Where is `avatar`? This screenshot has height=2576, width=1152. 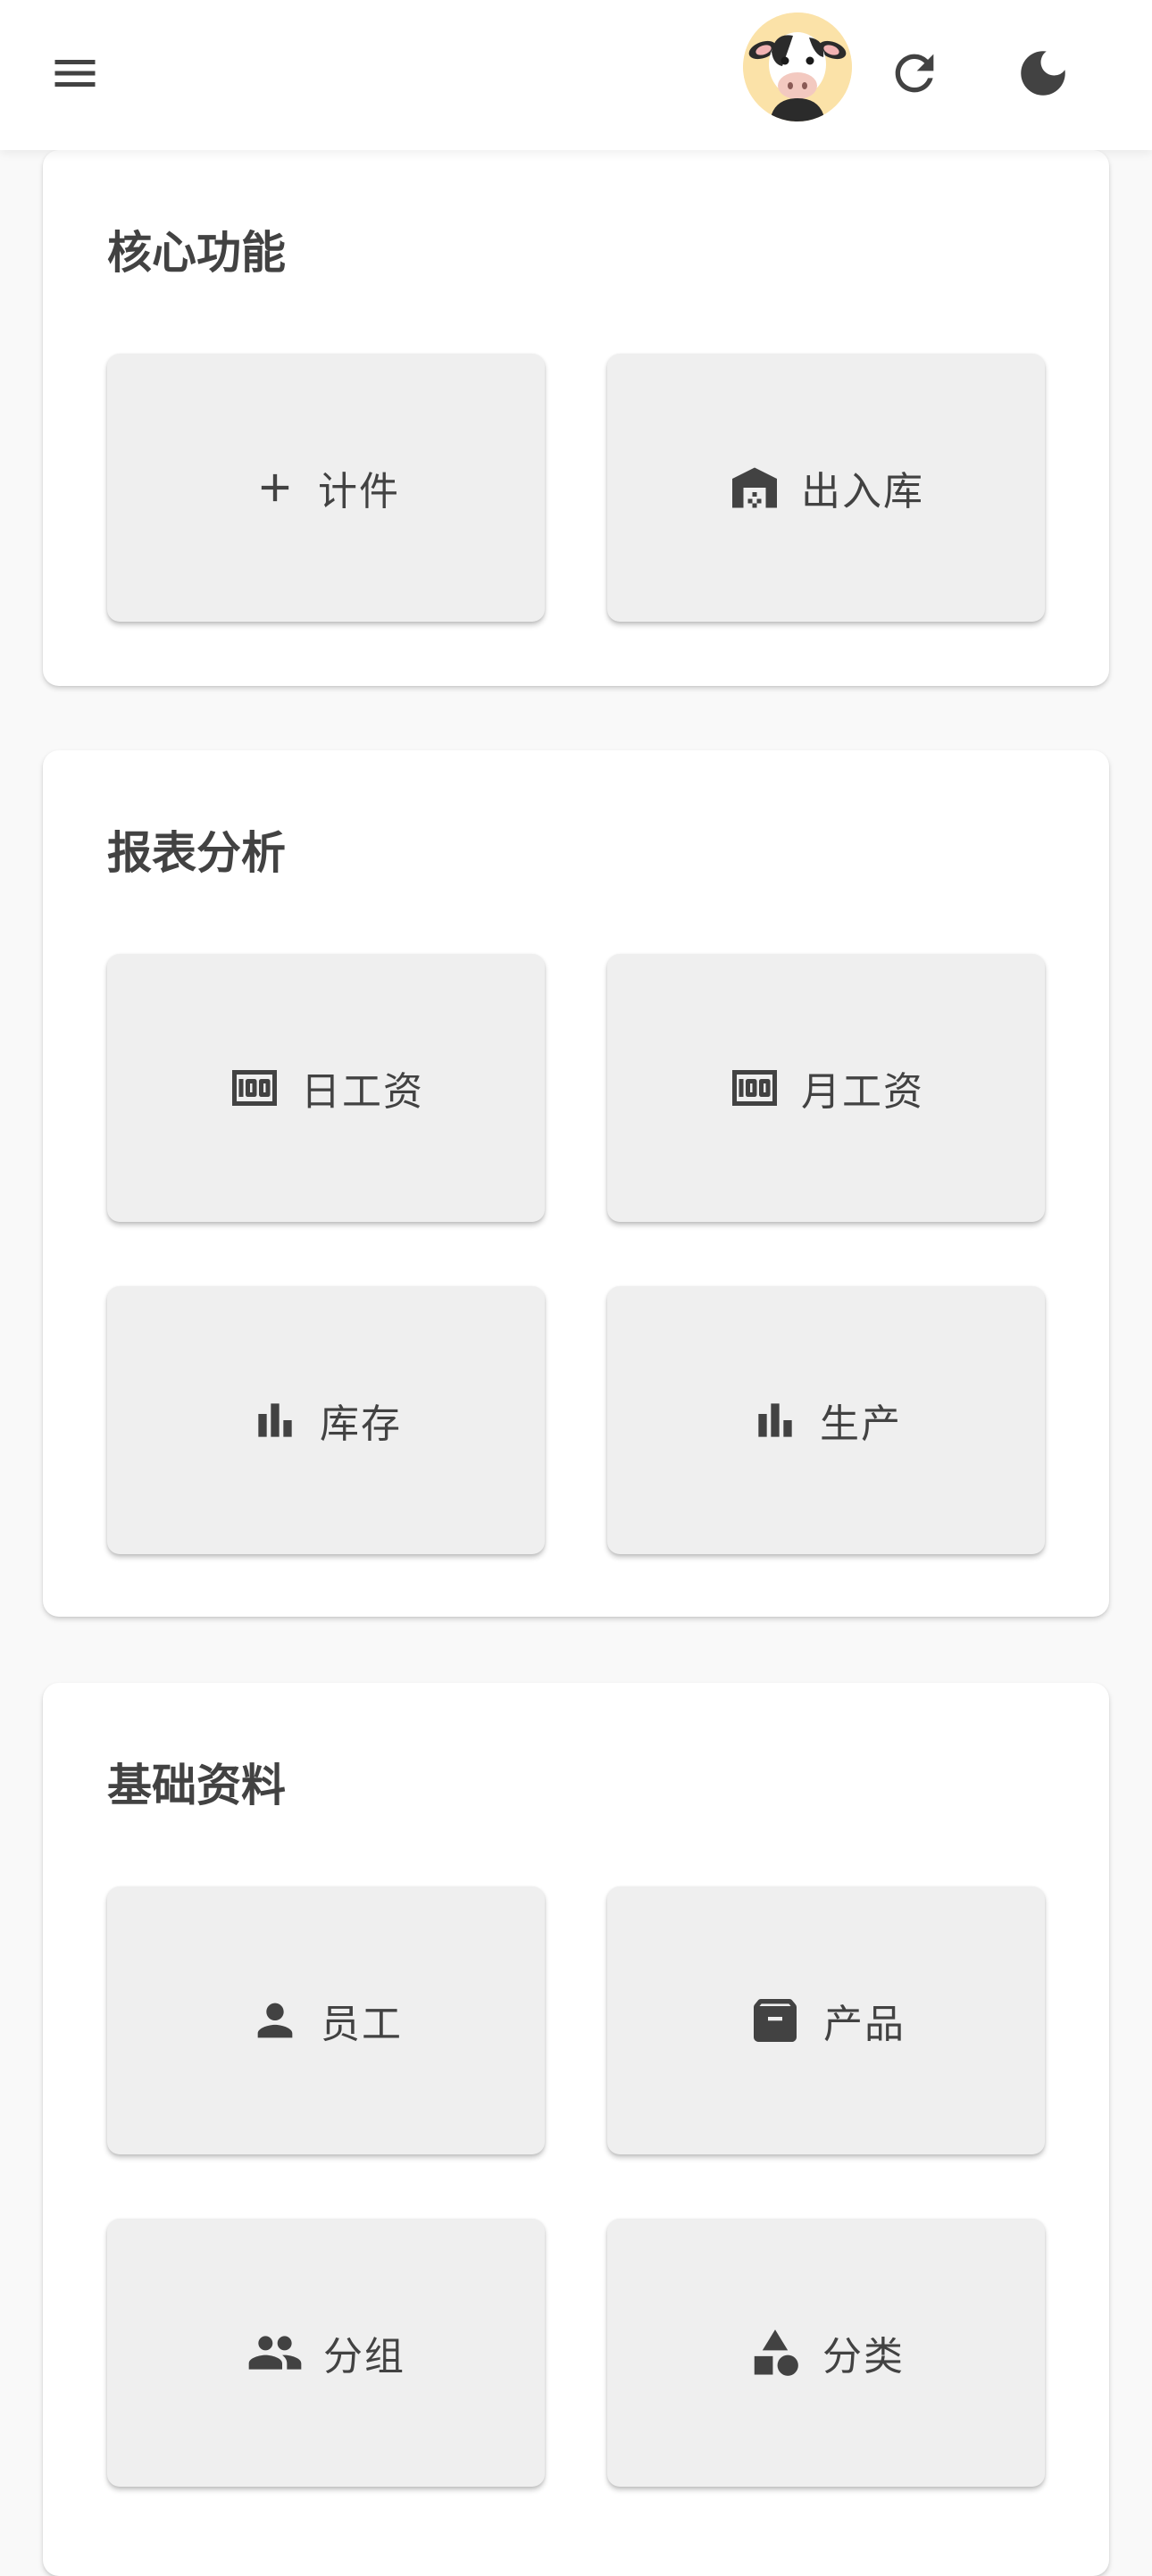
avatar is located at coordinates (797, 67).